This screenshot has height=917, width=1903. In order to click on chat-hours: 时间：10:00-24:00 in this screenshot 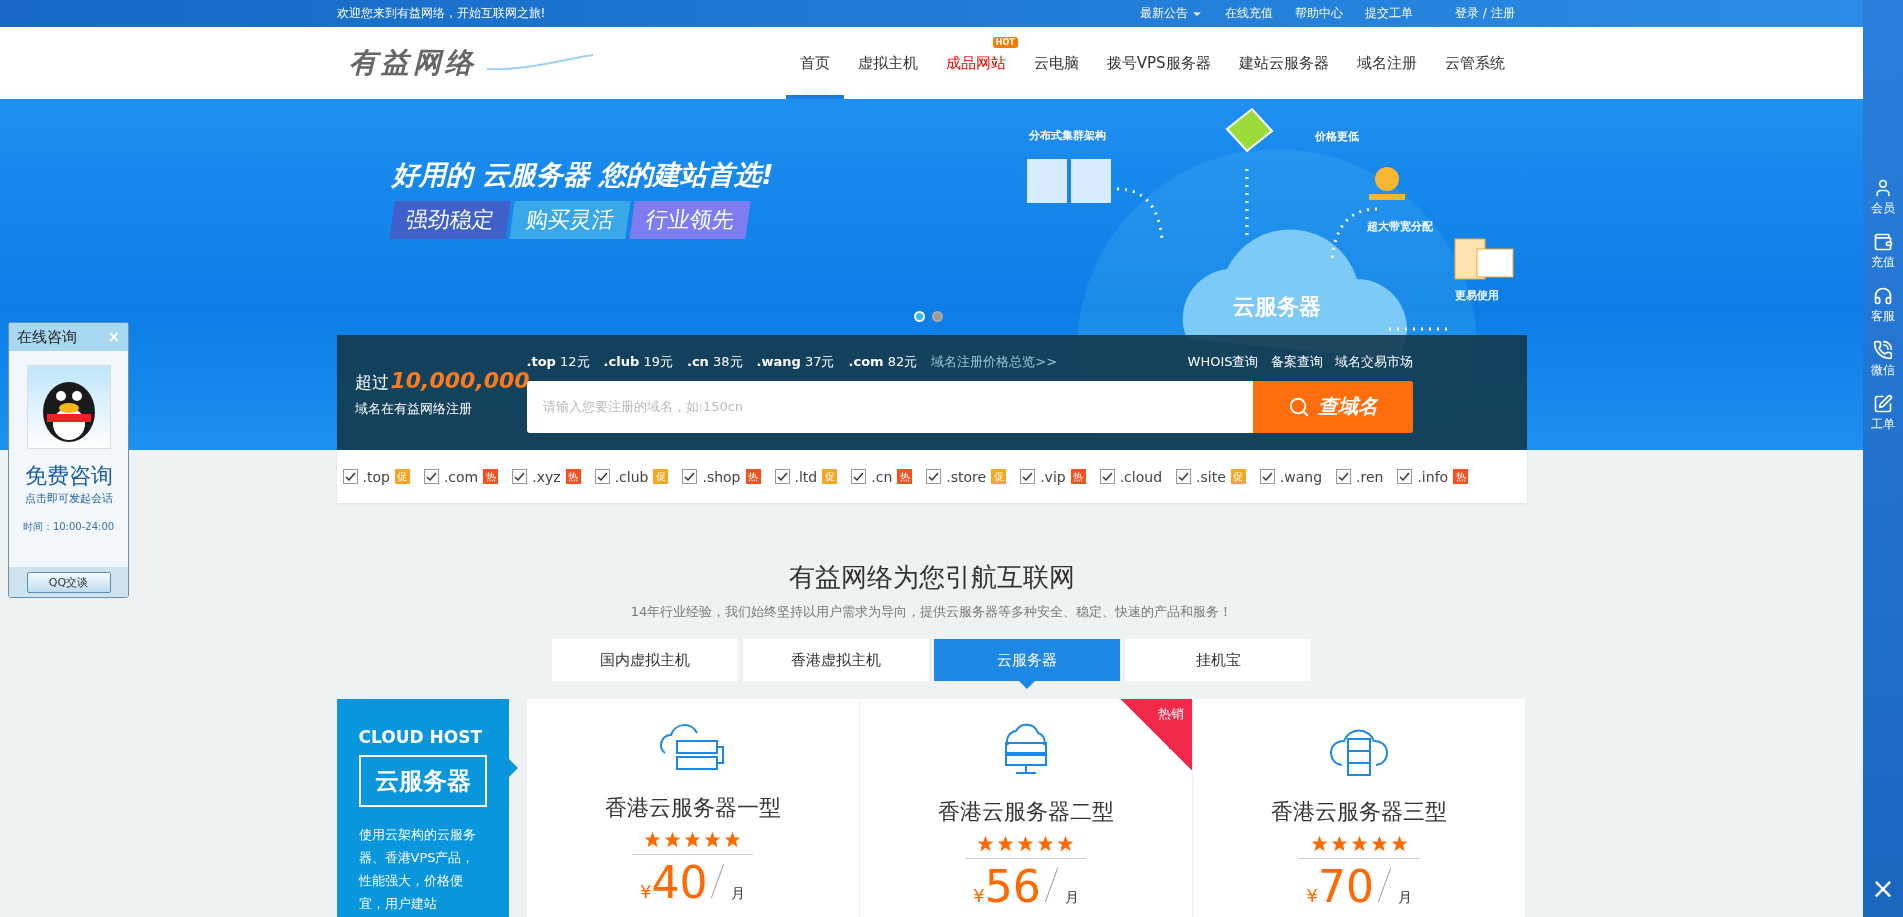, I will do `click(68, 527)`.